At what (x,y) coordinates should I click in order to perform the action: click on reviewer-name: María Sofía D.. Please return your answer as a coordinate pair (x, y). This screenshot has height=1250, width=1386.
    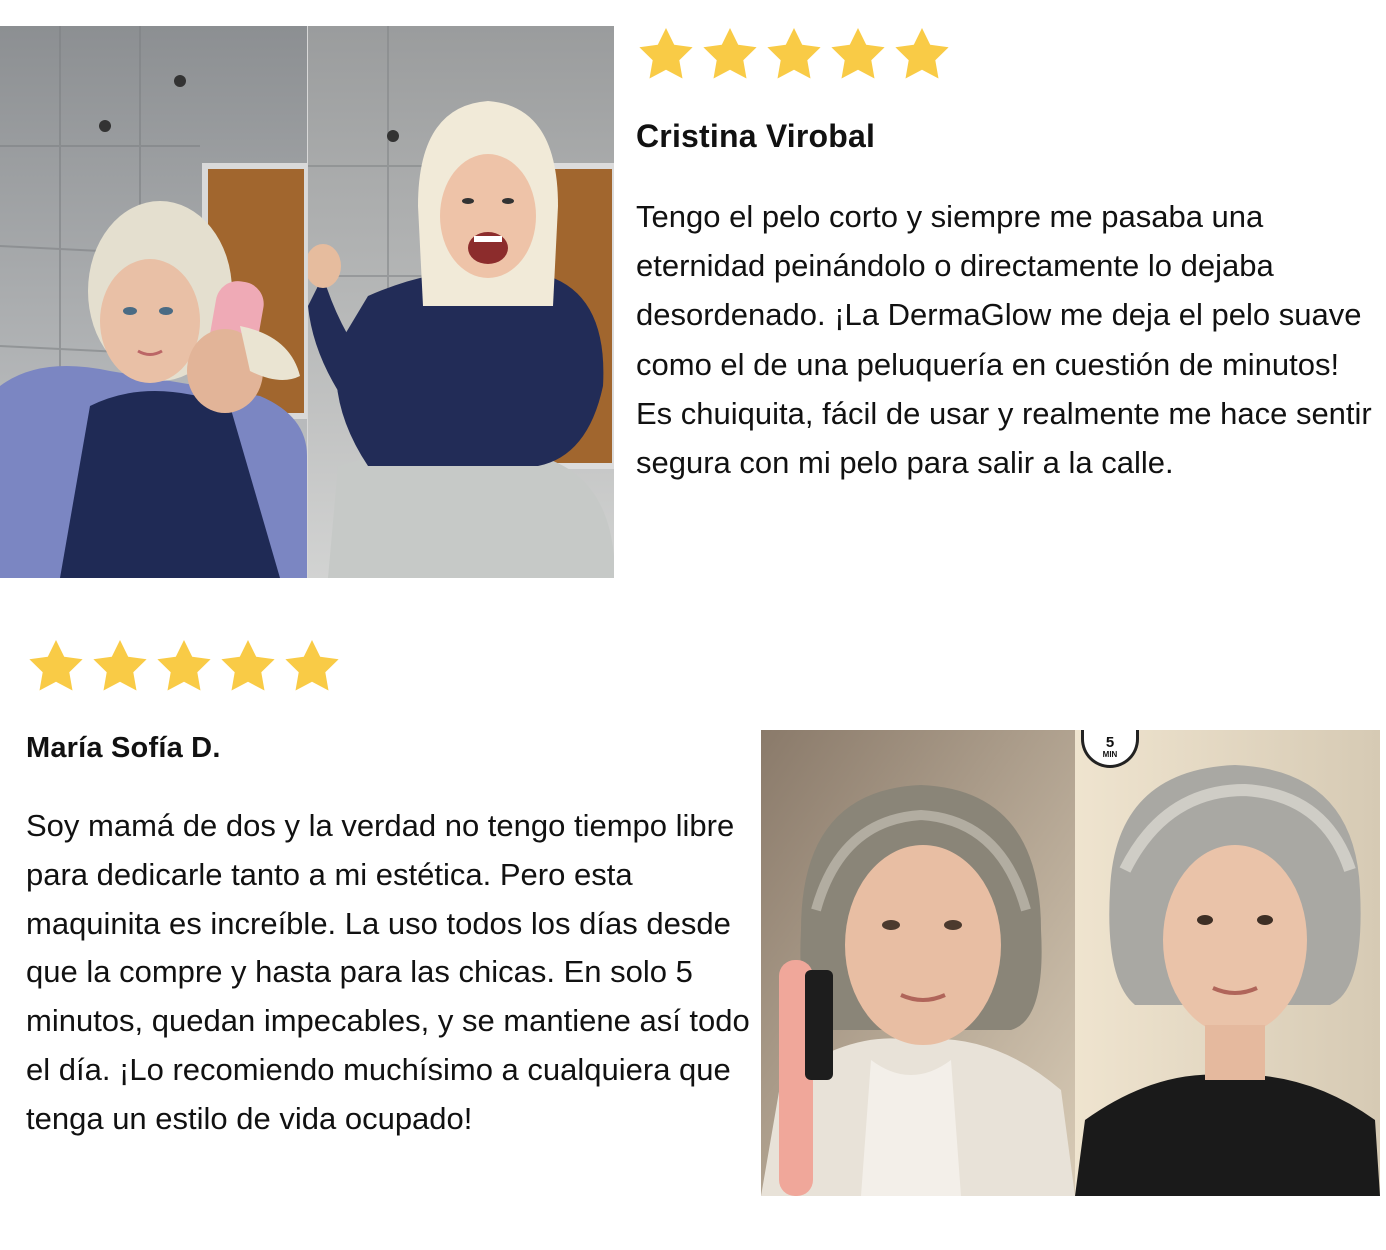
    Looking at the image, I should click on (123, 748).